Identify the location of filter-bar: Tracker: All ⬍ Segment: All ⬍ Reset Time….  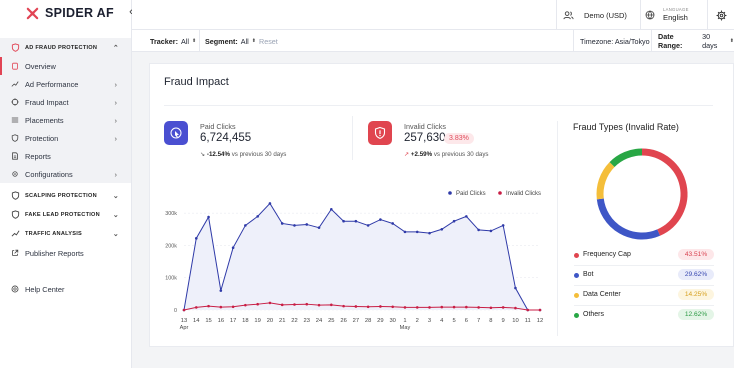
(433, 41).